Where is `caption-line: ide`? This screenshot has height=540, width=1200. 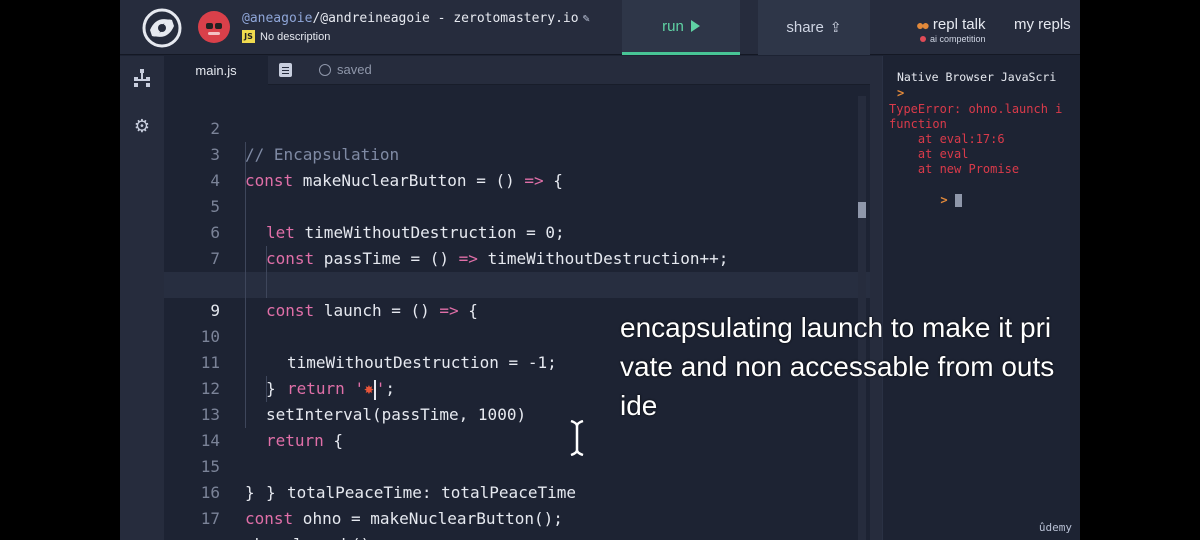
caption-line: ide is located at coordinates (639, 405).